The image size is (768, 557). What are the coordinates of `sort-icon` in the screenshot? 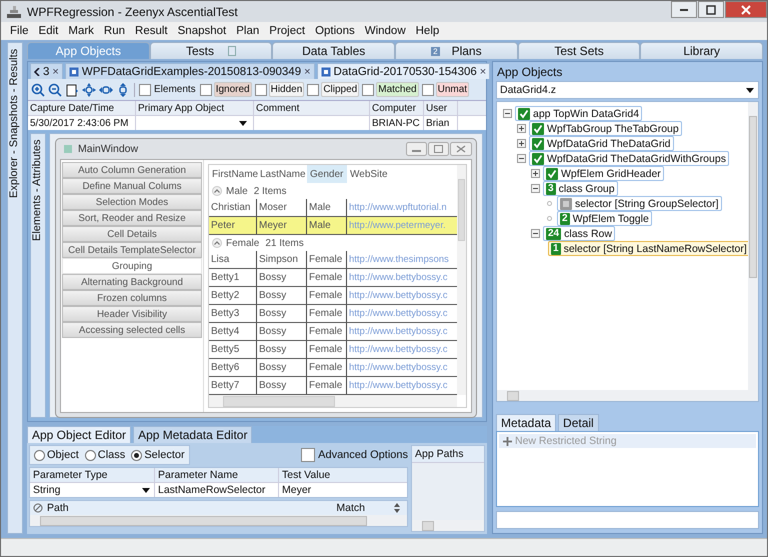 It's located at (397, 508).